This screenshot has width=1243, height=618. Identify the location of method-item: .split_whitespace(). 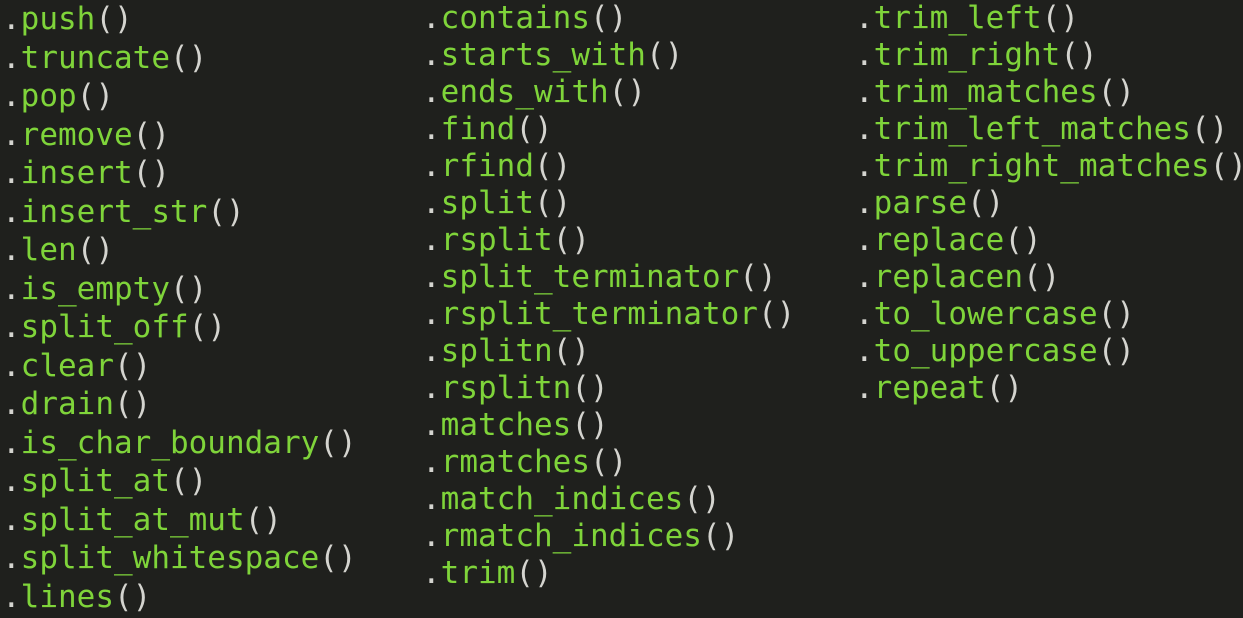
(179, 558).